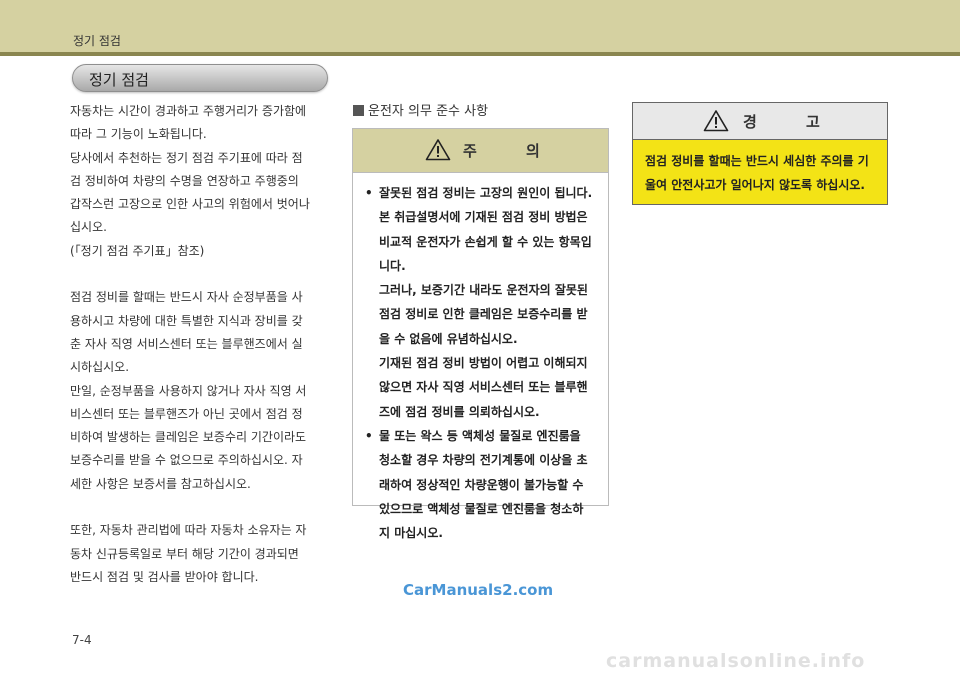 Image resolution: width=960 pixels, height=685 pixels. Describe the element at coordinates (512, 151) in the screenshot. I see `caution-title: 주 의` at that location.